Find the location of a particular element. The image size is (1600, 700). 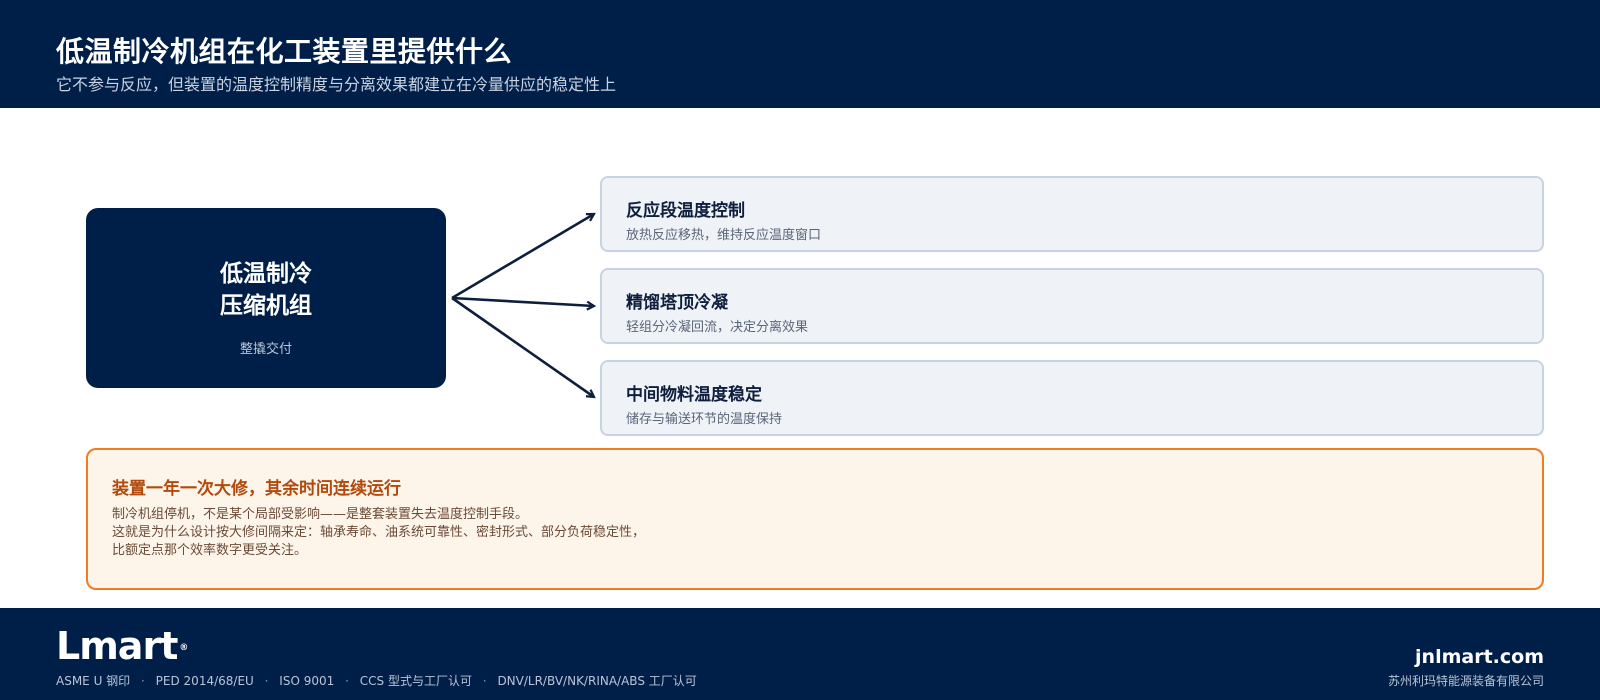

arrow-to-distillation-condensing is located at coordinates (522, 301).